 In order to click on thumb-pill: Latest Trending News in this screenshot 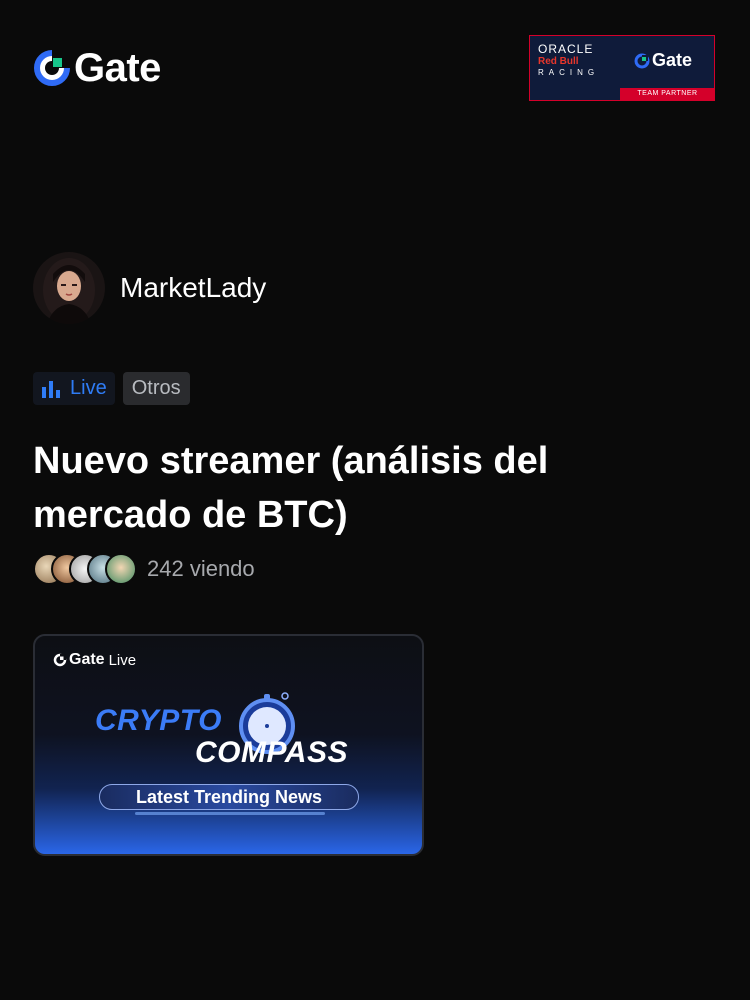, I will do `click(229, 797)`.